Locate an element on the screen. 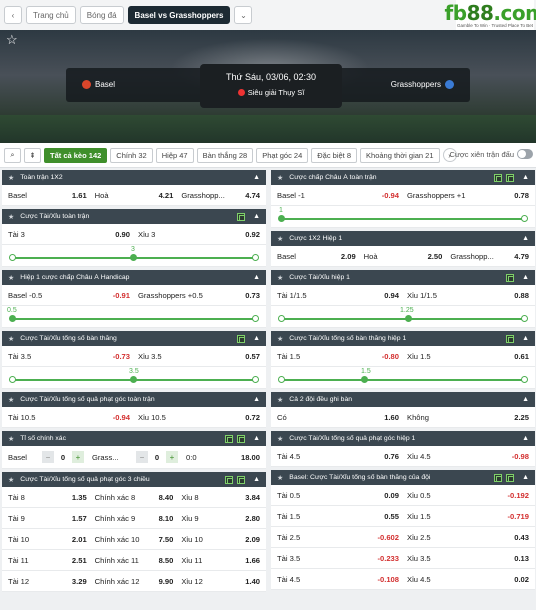 This screenshot has width=536, height=610. odds-cell: Tài 1.5 -0.80 is located at coordinates (342, 356).